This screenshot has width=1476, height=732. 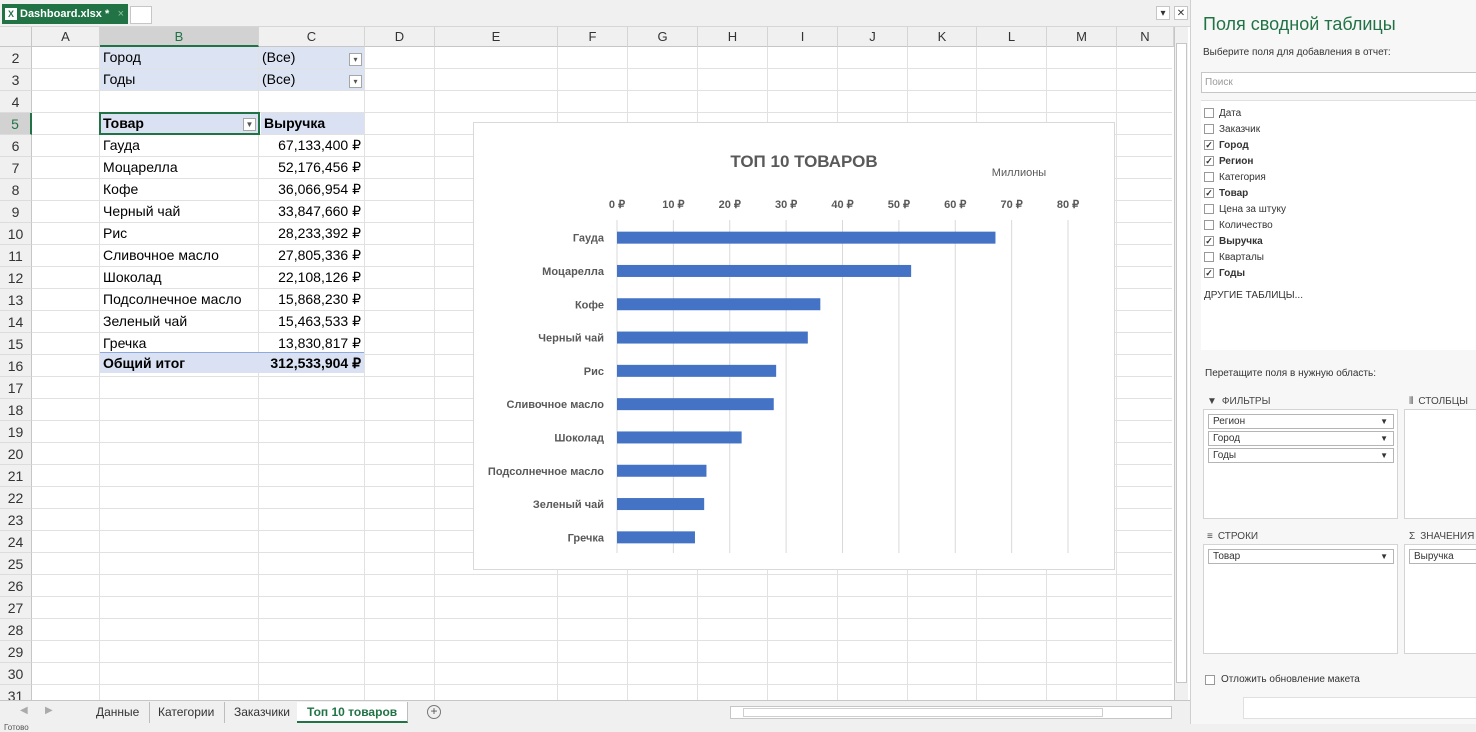 What do you see at coordinates (16, 520) in the screenshot?
I see `row-header-23: 23` at bounding box center [16, 520].